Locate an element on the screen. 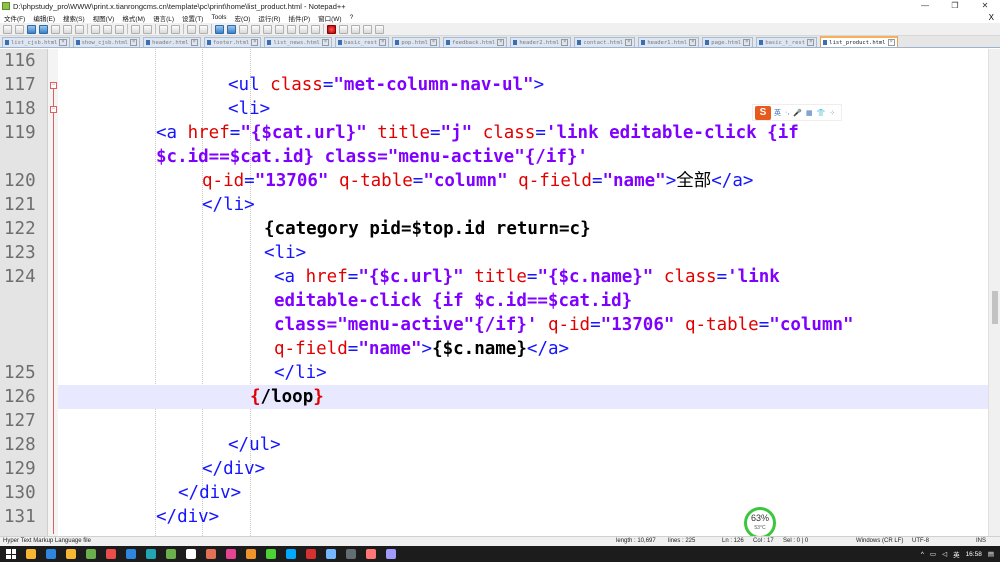  tab-header2: header2.html × is located at coordinates (541, 42).